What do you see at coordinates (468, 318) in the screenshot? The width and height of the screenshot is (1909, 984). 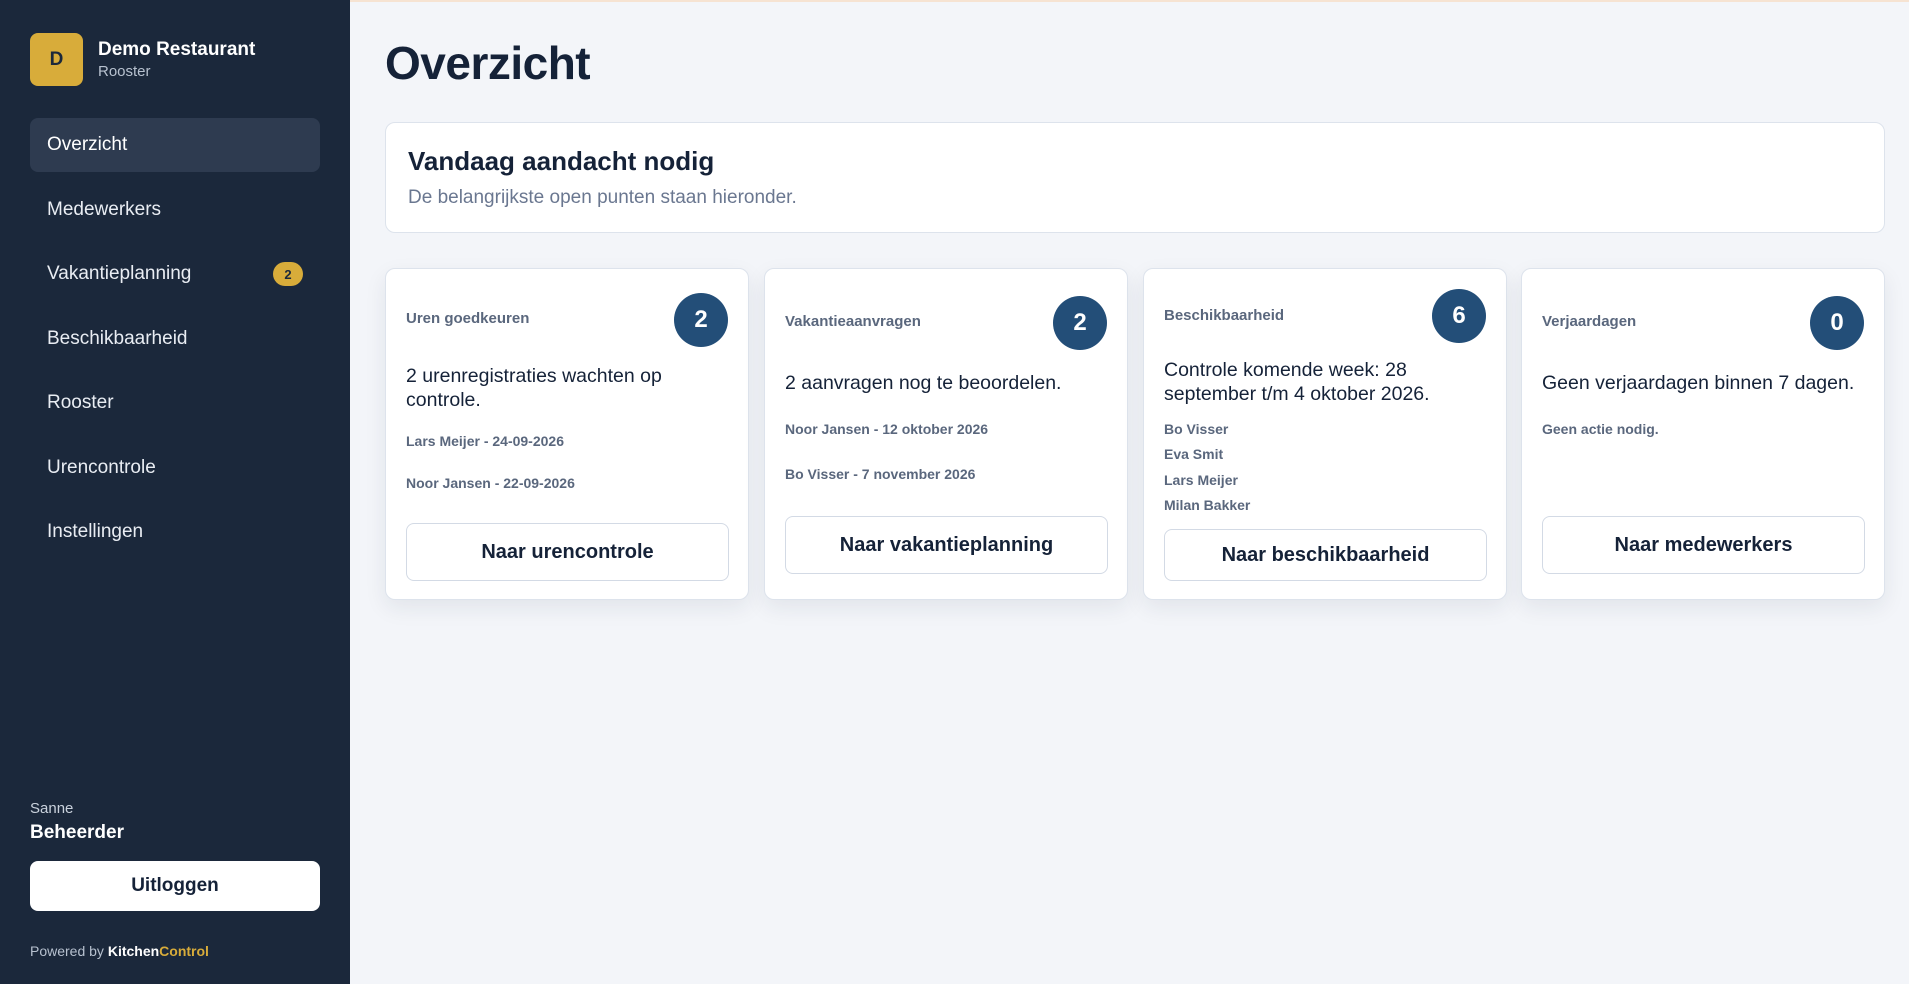 I see `card-label: Uren goedkeuren` at bounding box center [468, 318].